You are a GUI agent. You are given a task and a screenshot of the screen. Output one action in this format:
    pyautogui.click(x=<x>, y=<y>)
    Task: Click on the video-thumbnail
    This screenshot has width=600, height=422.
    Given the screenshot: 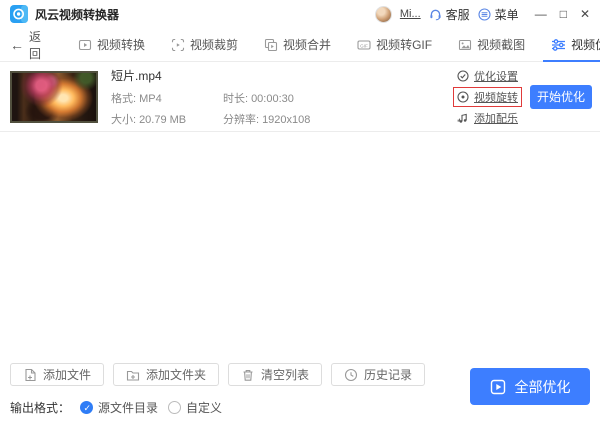 What is the action you would take?
    pyautogui.click(x=54, y=96)
    